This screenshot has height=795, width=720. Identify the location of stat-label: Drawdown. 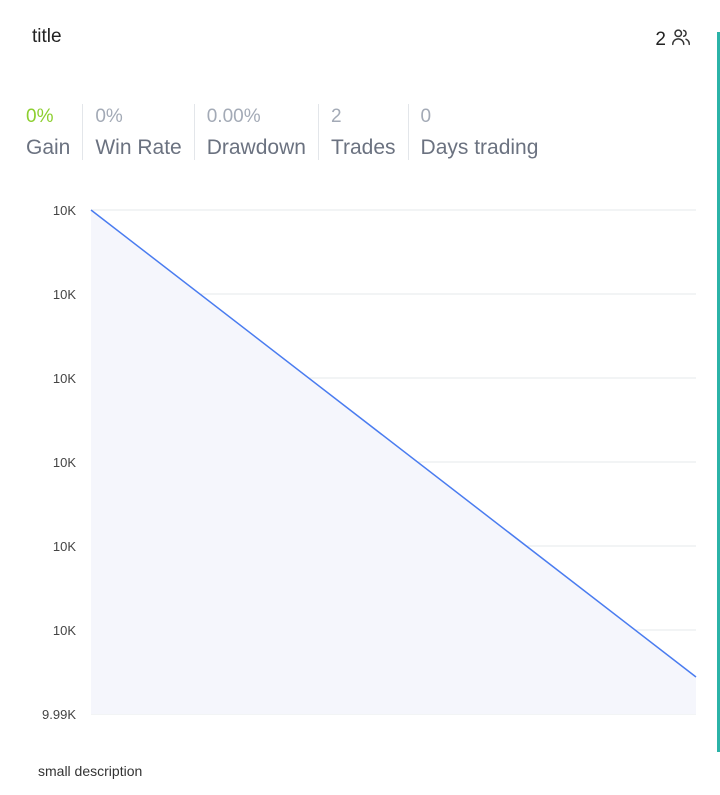
(256, 147).